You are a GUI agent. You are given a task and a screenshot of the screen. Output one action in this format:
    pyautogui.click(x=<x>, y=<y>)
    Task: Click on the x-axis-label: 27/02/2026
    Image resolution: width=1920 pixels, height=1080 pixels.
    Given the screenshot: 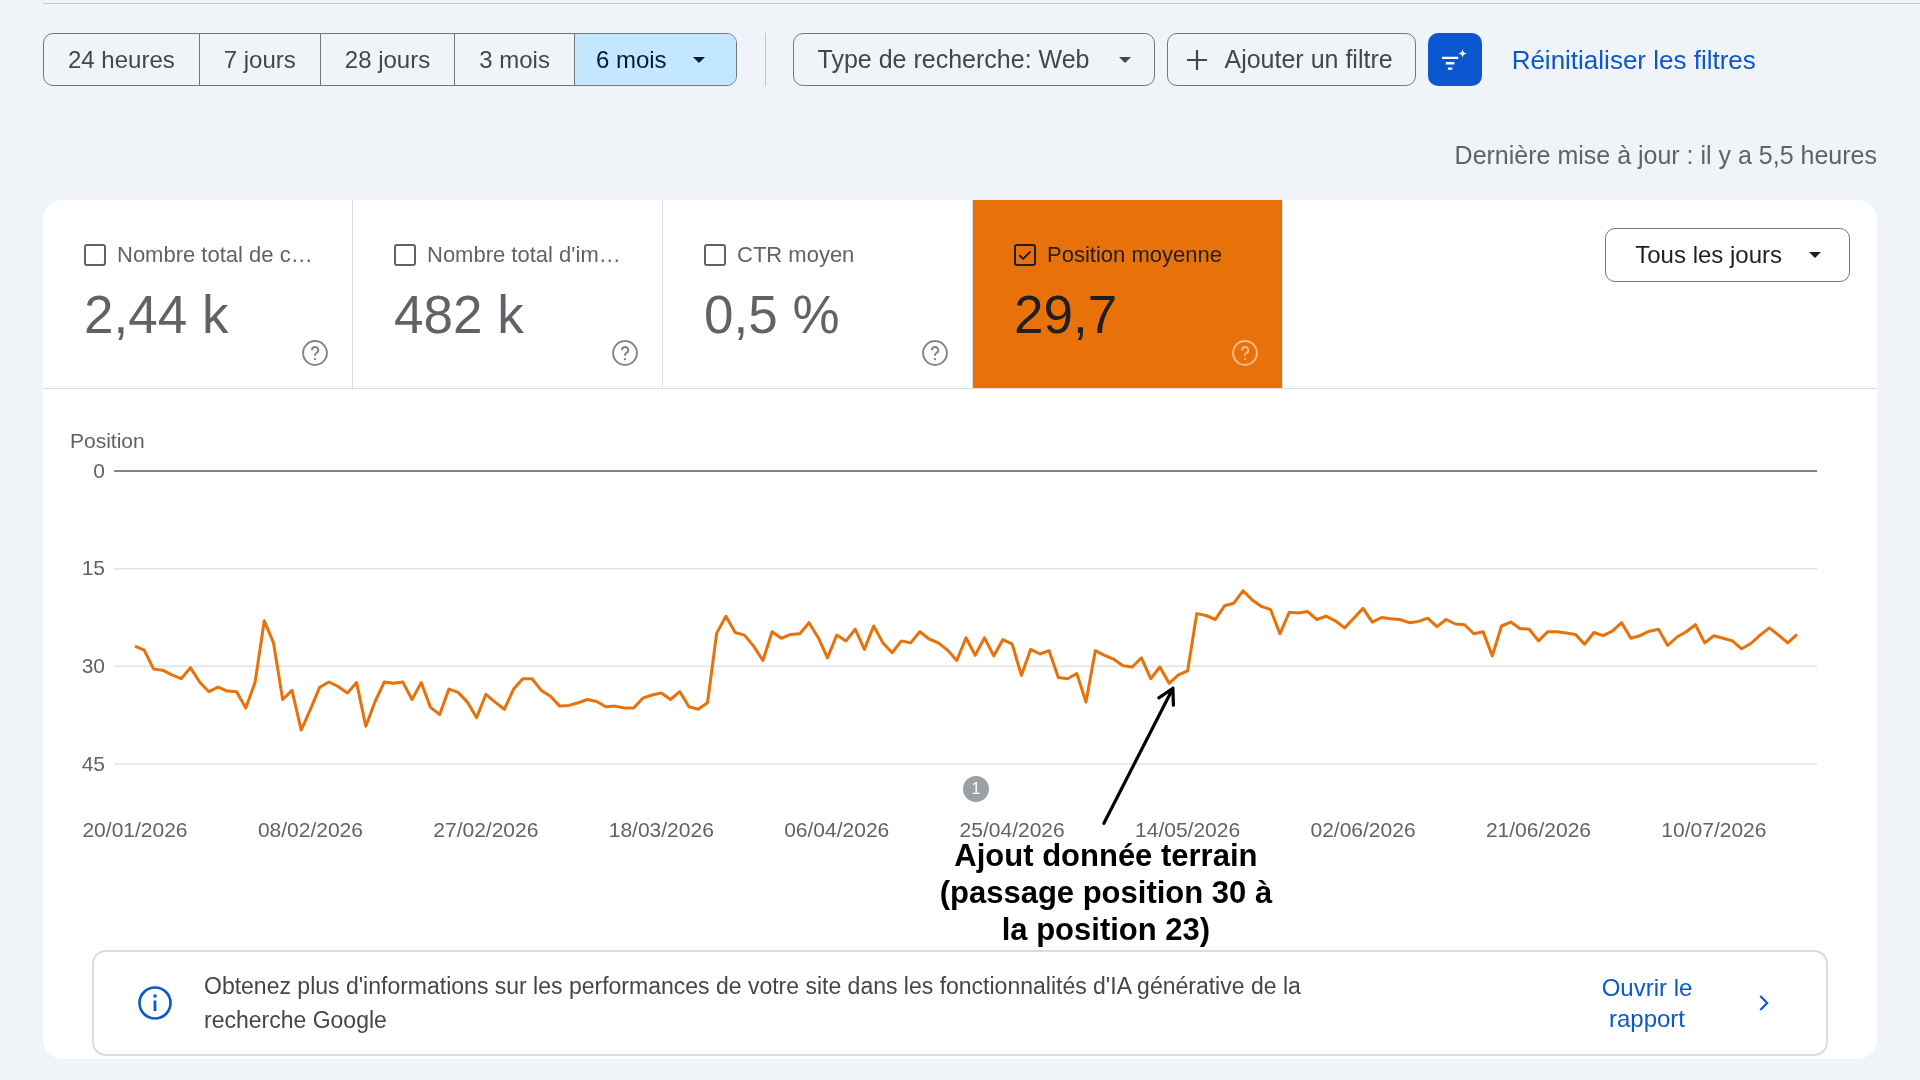 What is the action you would take?
    pyautogui.click(x=486, y=829)
    